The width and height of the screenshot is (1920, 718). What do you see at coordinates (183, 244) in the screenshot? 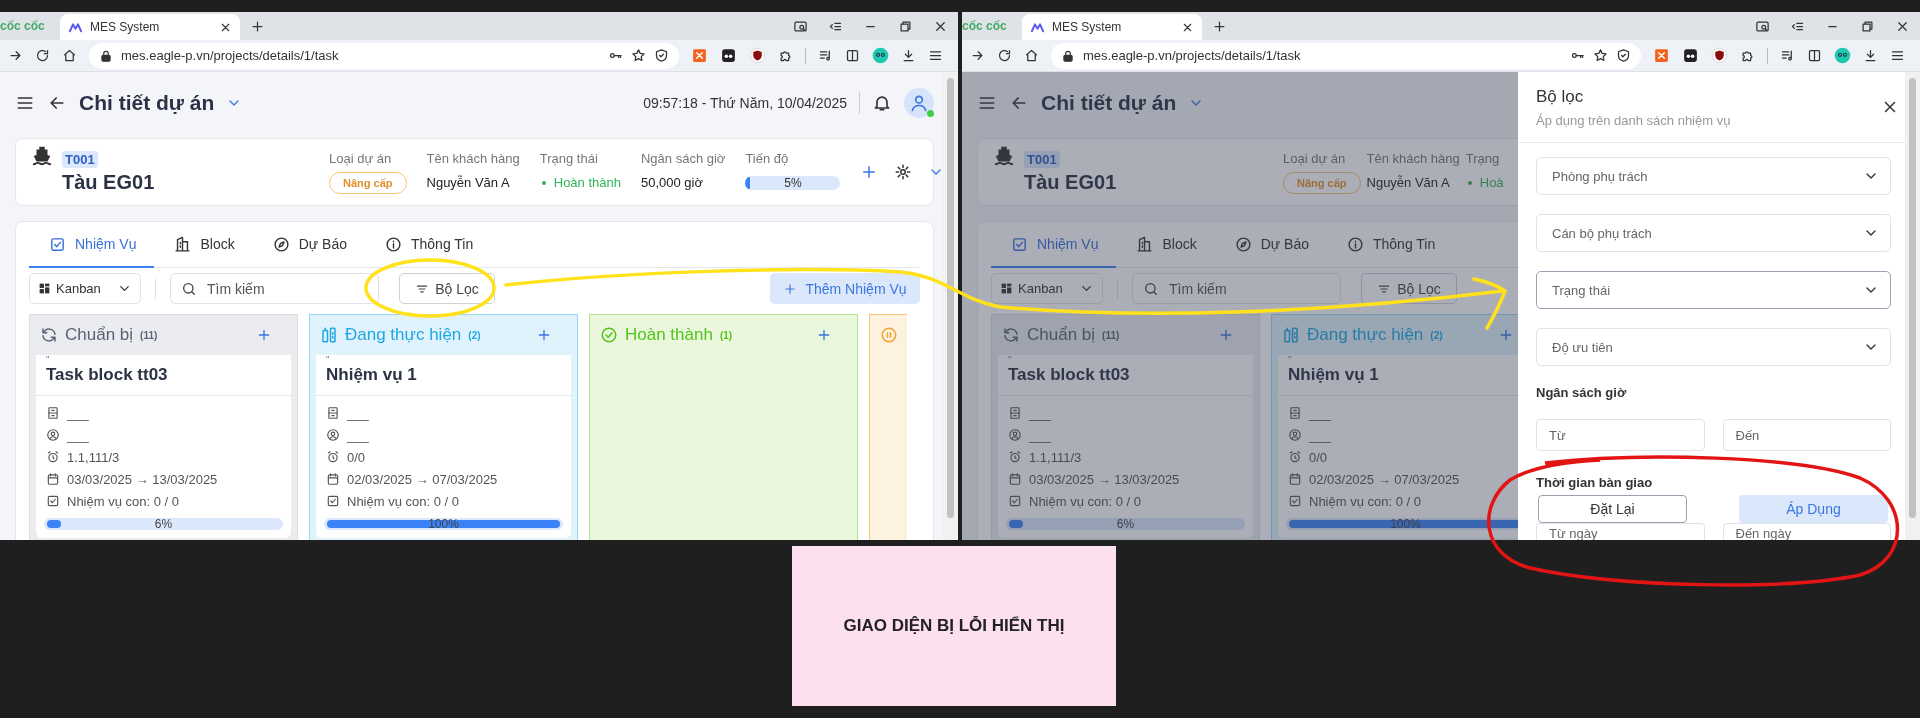
I see `building-icon` at bounding box center [183, 244].